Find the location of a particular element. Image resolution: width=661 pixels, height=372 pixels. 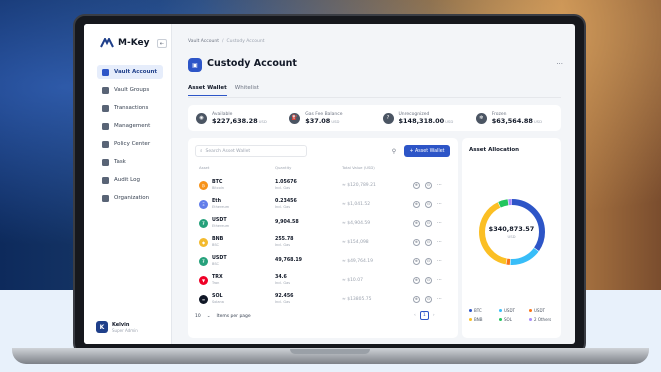

total-value: ≈ $154,098 is located at coordinates (355, 242).